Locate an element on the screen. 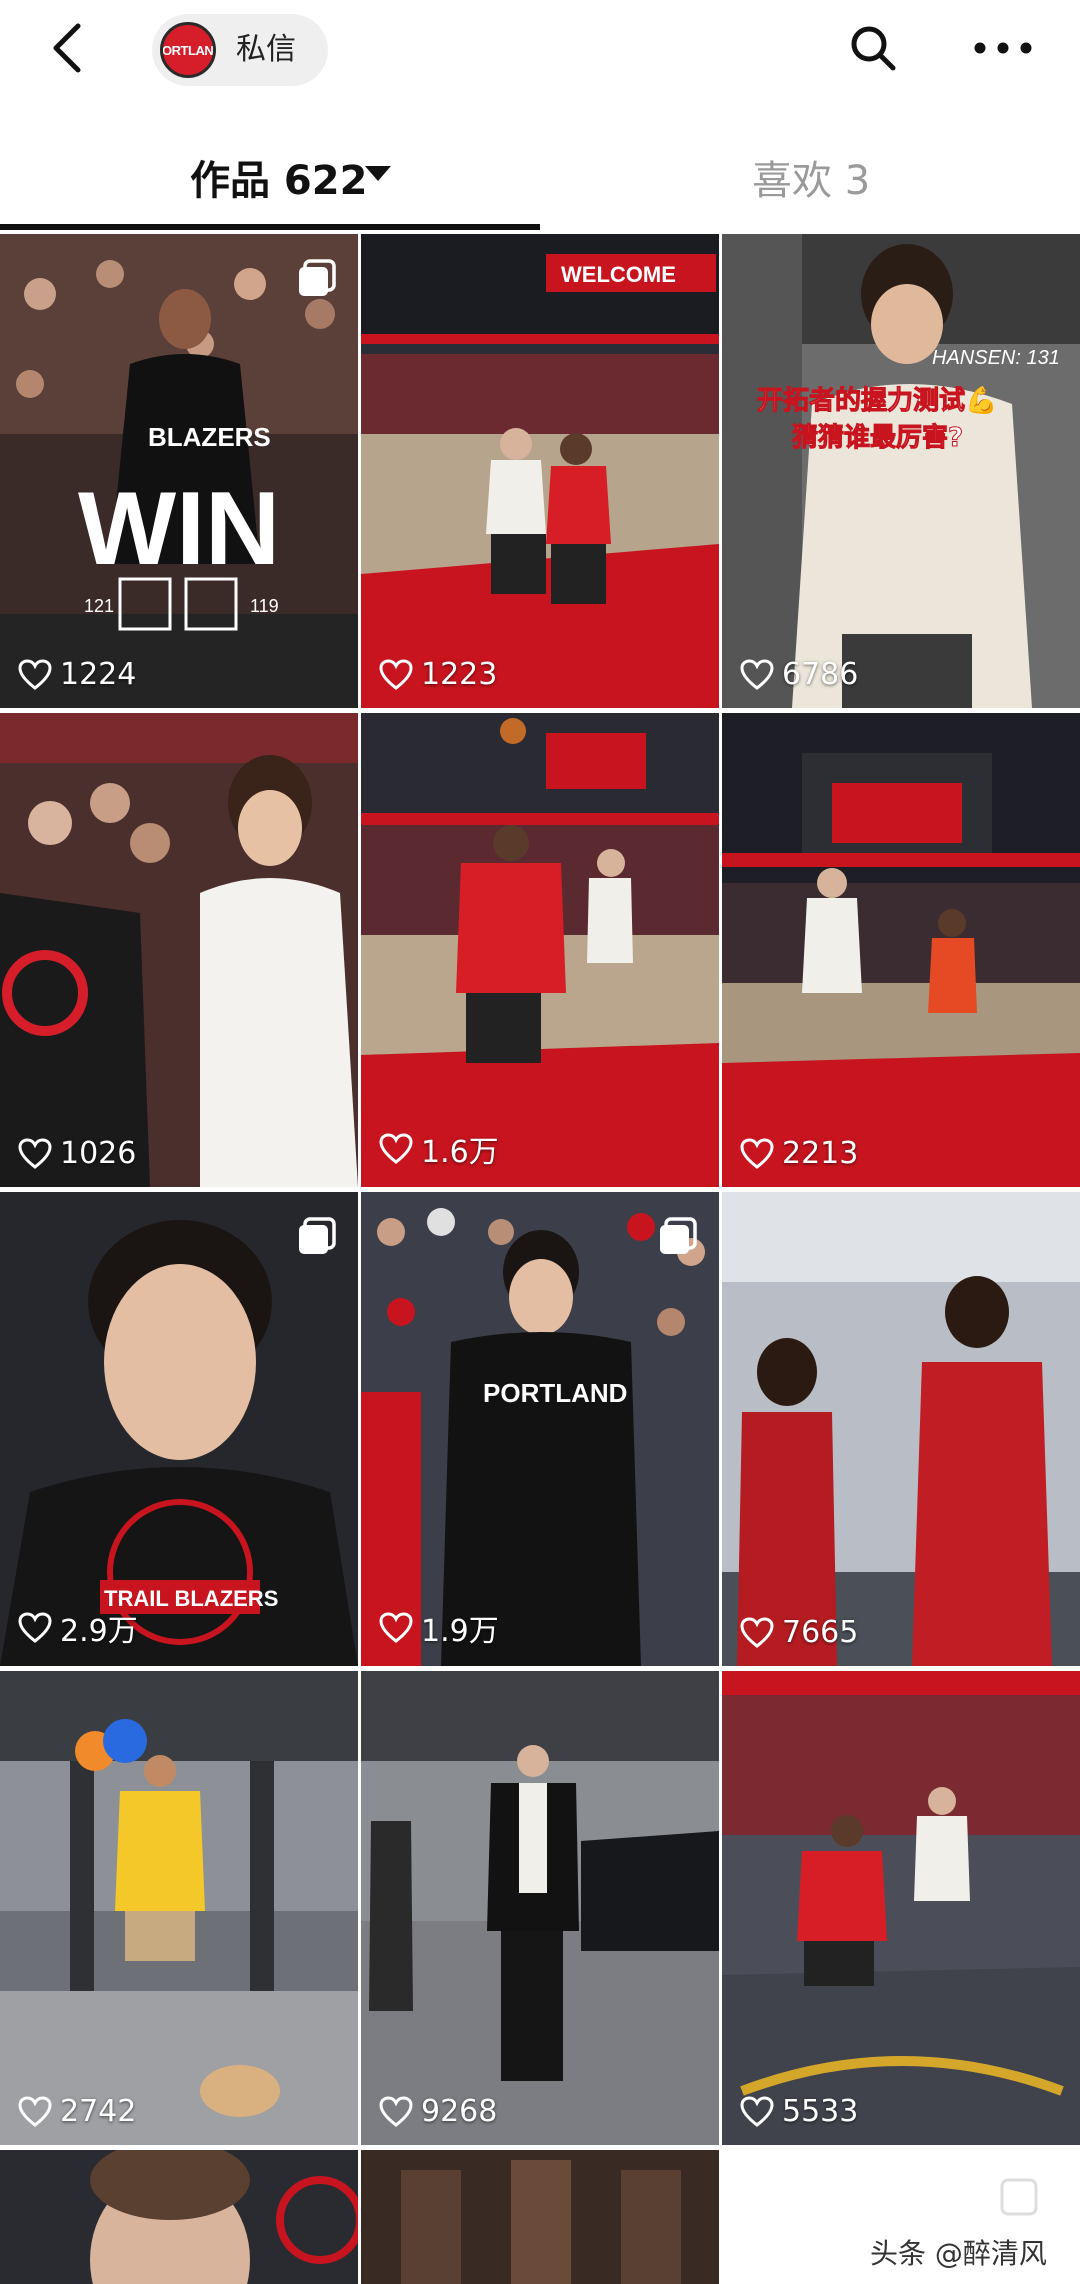 This screenshot has height=2284, width=1080. like-count-text: 6786 is located at coordinates (820, 674).